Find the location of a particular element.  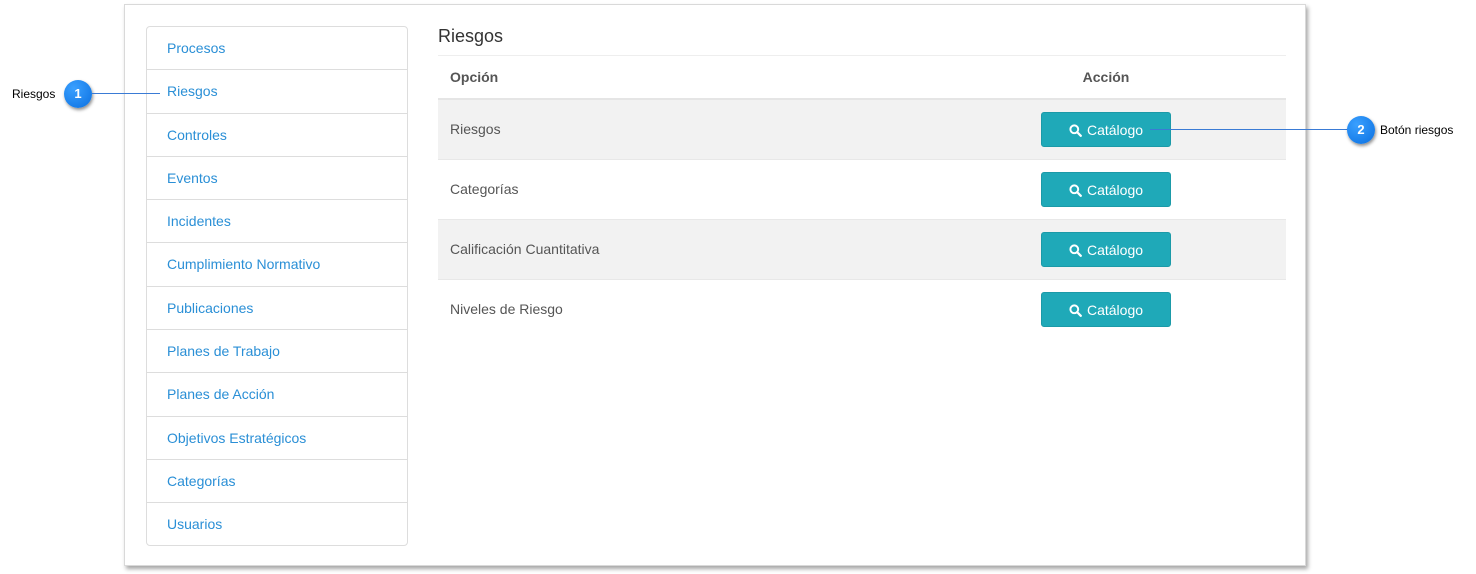

table-header-row: Opción Acción is located at coordinates (862, 78).